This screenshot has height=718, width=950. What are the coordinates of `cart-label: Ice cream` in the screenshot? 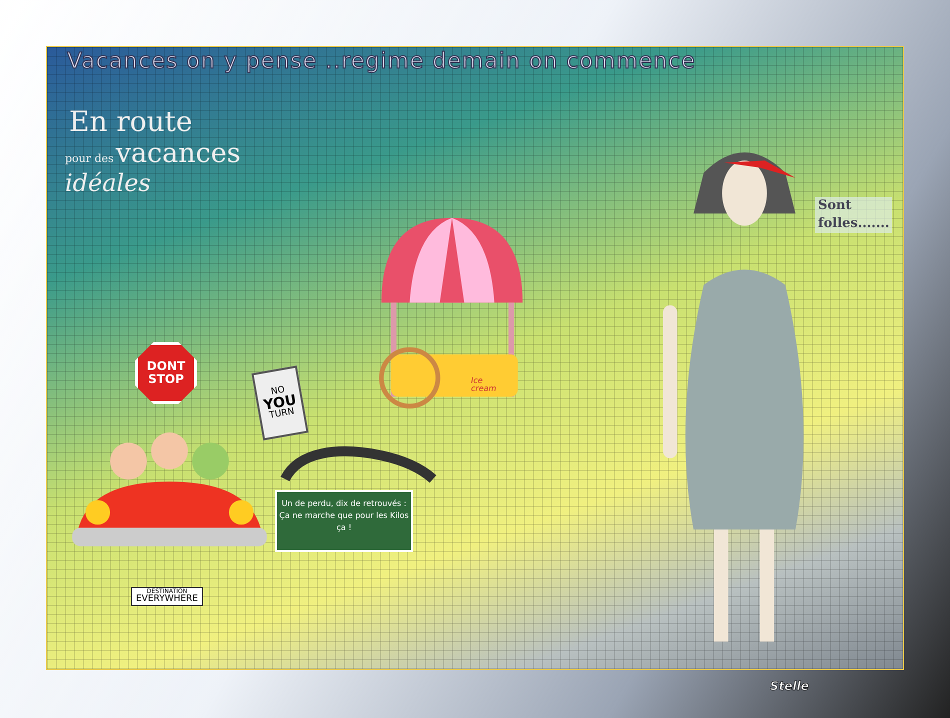 It's located at (483, 385).